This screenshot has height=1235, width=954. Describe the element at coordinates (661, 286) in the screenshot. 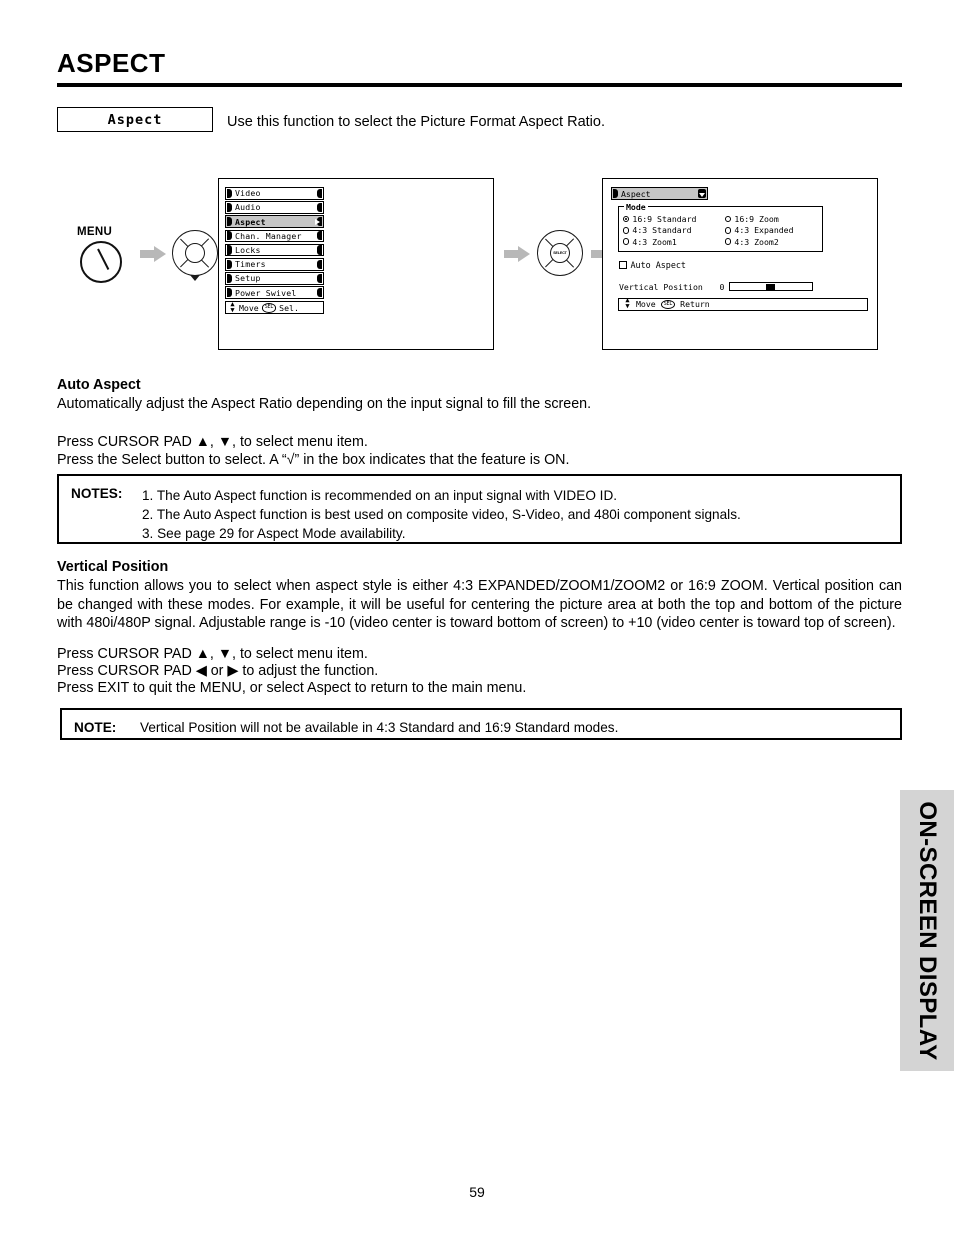

I see `vertical-position-label: Vertical Position` at that location.